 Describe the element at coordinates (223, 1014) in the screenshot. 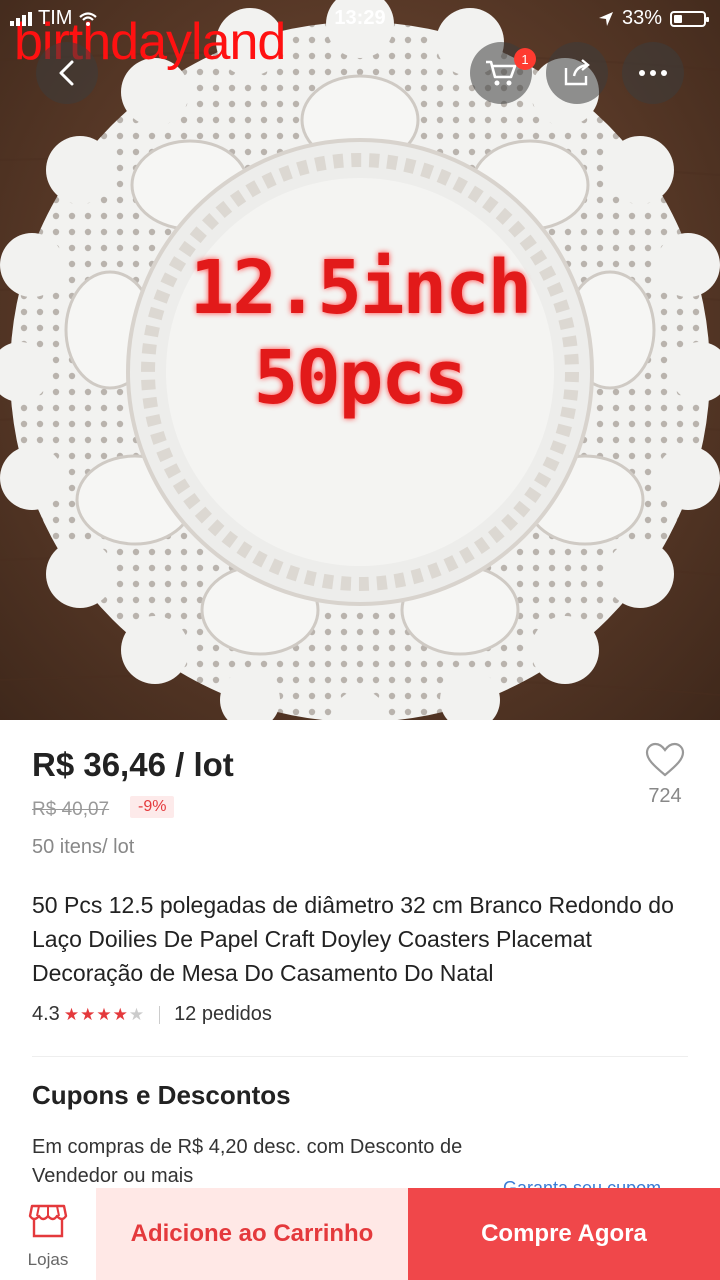

I see `orders-count: 12 pedidos` at that location.